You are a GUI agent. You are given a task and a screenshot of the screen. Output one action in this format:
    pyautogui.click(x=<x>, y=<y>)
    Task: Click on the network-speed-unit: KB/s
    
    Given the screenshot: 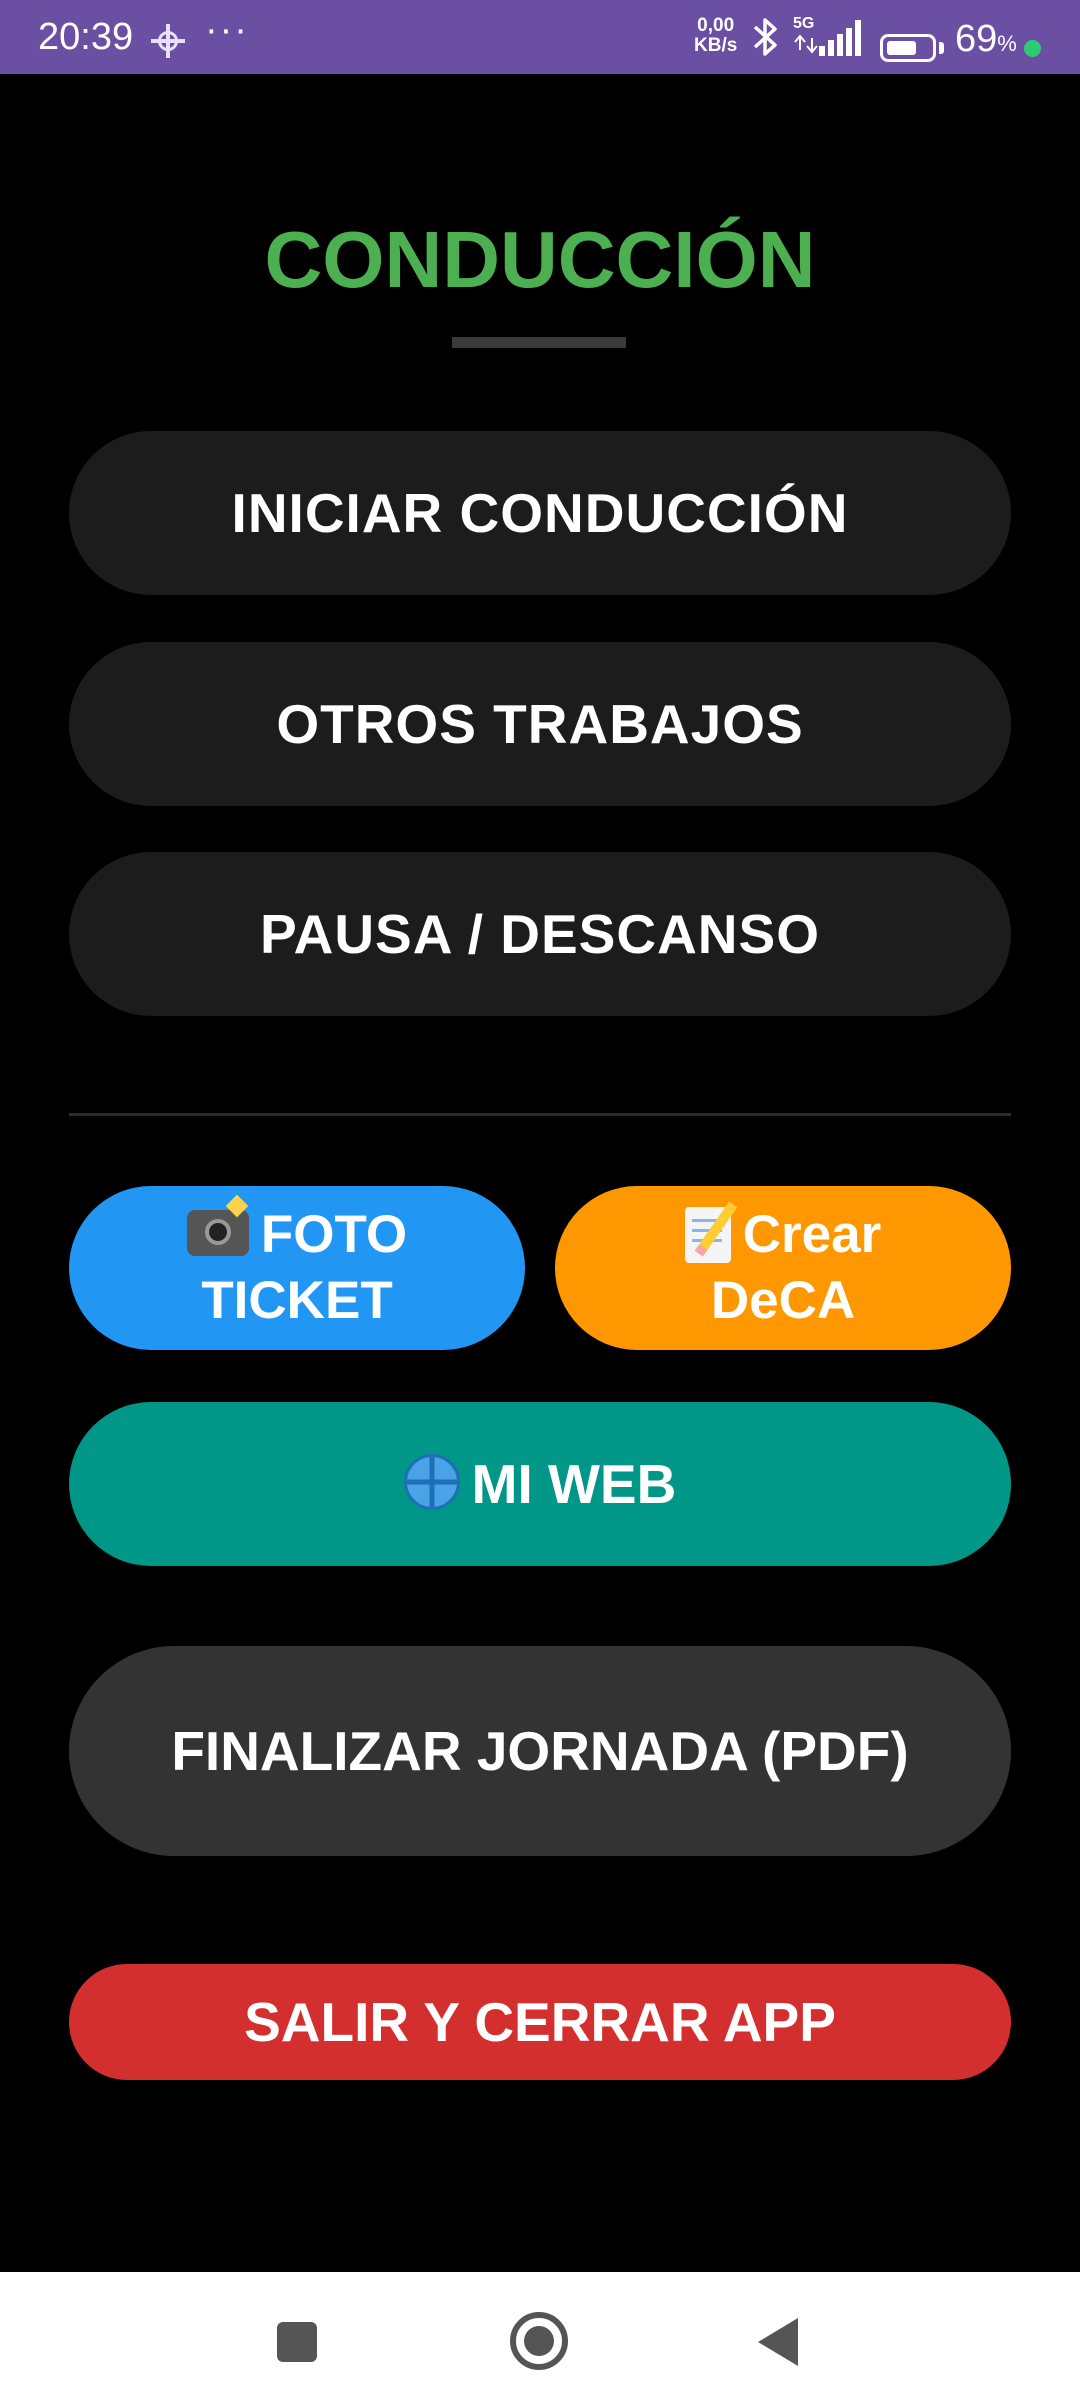 What is the action you would take?
    pyautogui.click(x=716, y=45)
    